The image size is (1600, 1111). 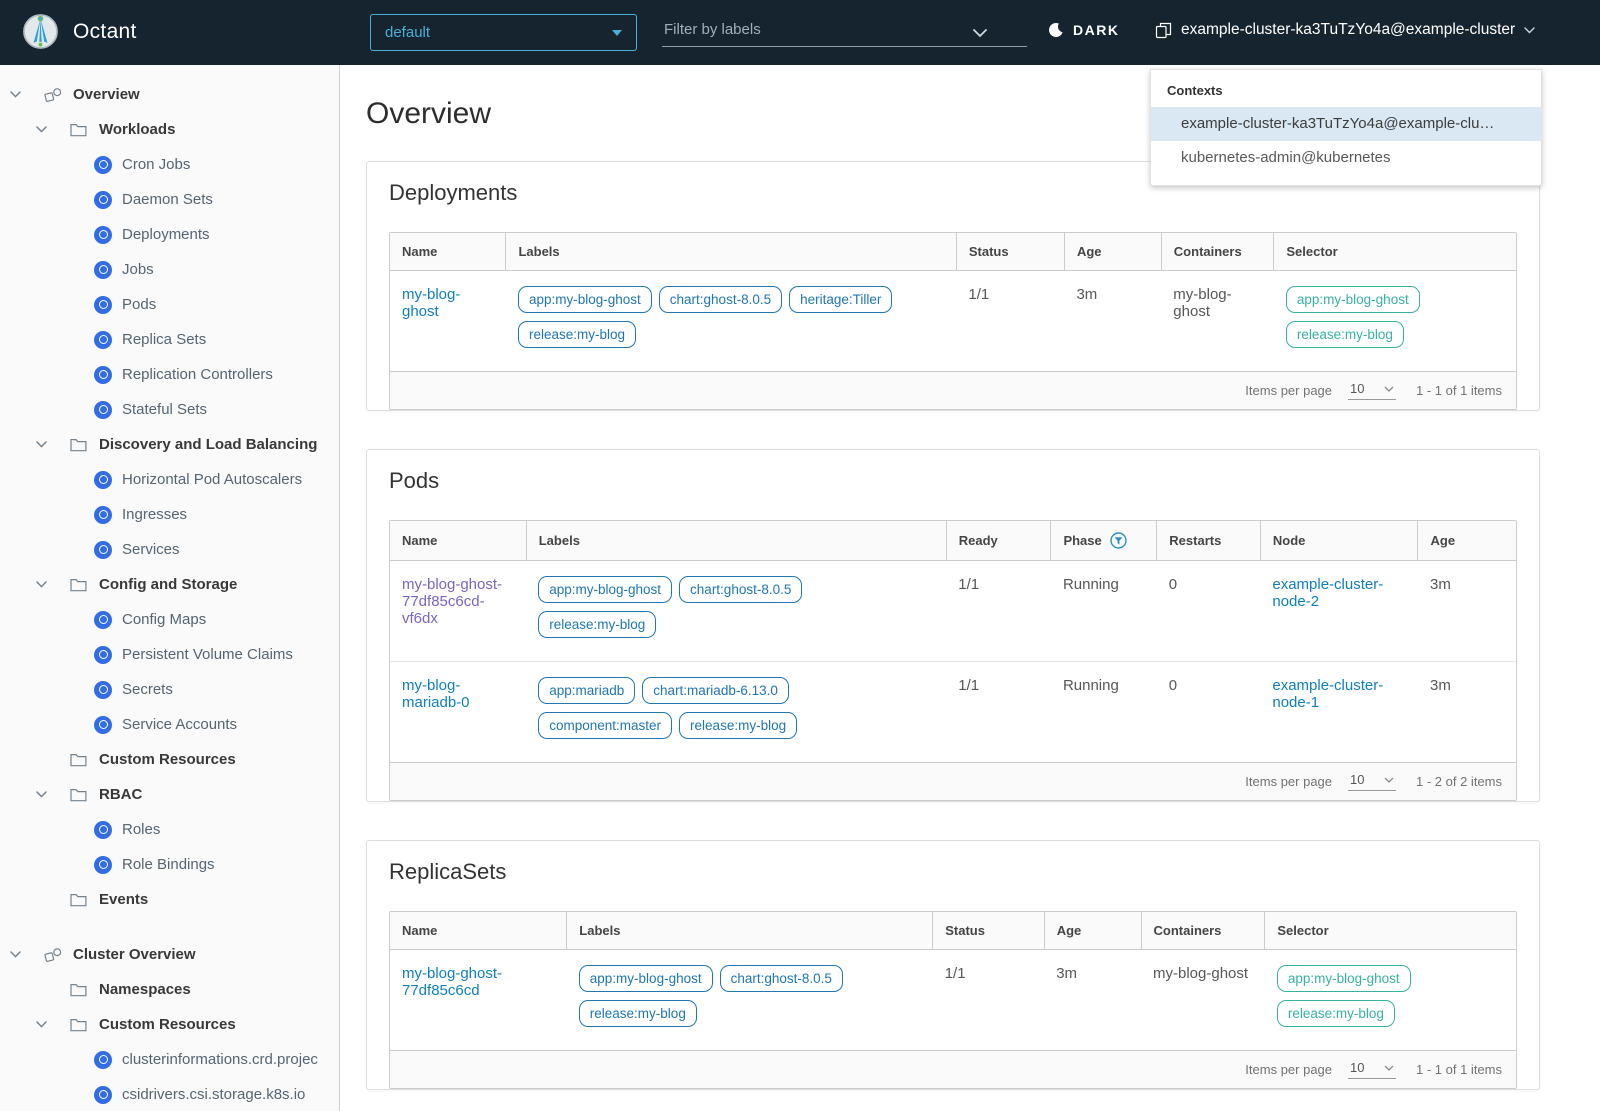 What do you see at coordinates (169, 689) in the screenshot?
I see `sidebar-item-secrets: Secrets` at bounding box center [169, 689].